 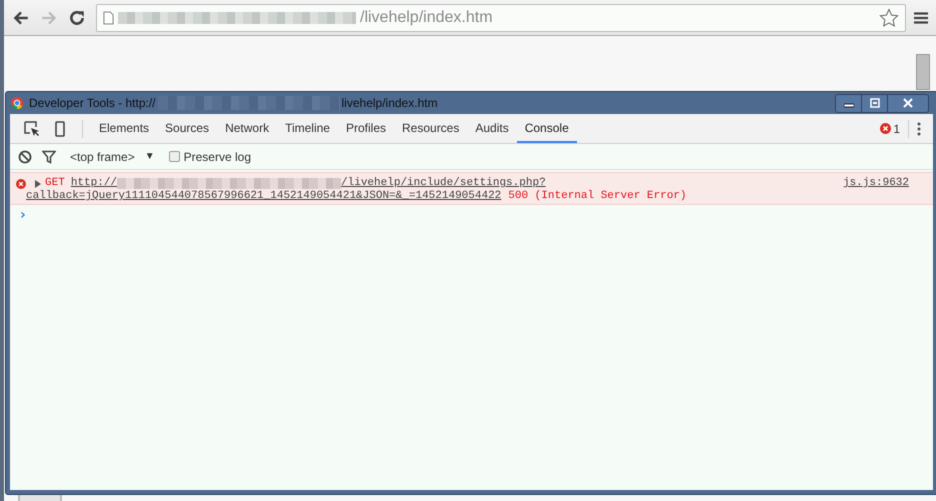 What do you see at coordinates (92, 103) in the screenshot?
I see `window-title: Developer Tools - http://` at bounding box center [92, 103].